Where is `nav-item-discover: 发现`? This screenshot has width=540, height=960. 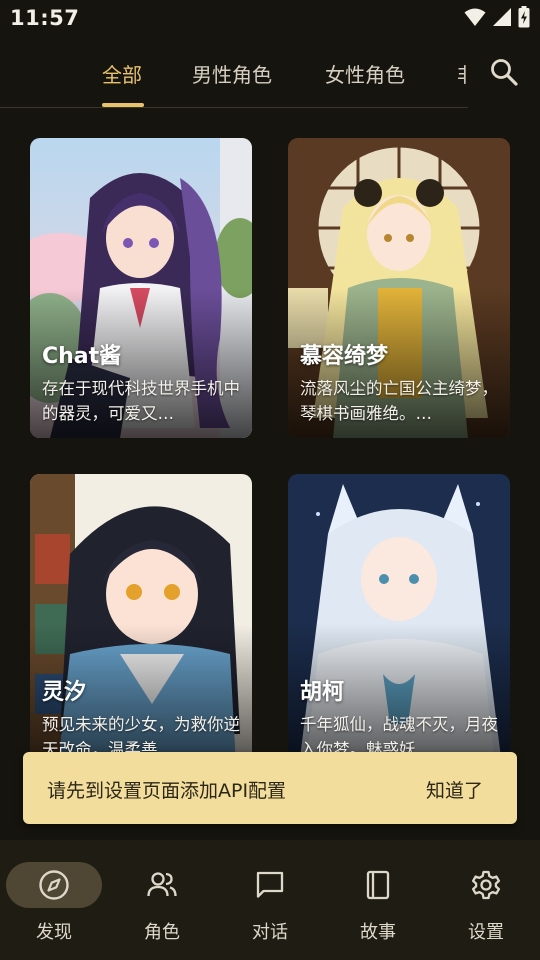
nav-item-discover: 发现 is located at coordinates (54, 900).